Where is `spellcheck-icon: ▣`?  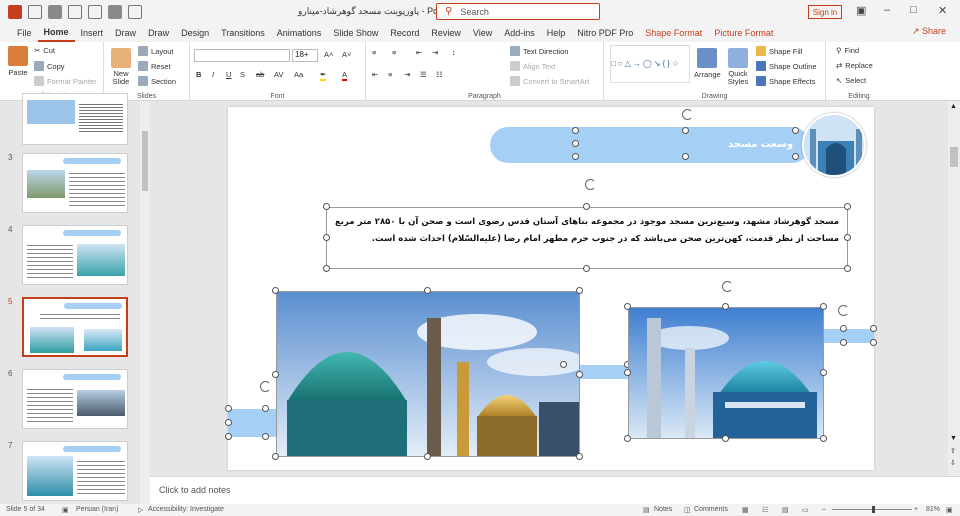 spellcheck-icon: ▣ is located at coordinates (65, 510).